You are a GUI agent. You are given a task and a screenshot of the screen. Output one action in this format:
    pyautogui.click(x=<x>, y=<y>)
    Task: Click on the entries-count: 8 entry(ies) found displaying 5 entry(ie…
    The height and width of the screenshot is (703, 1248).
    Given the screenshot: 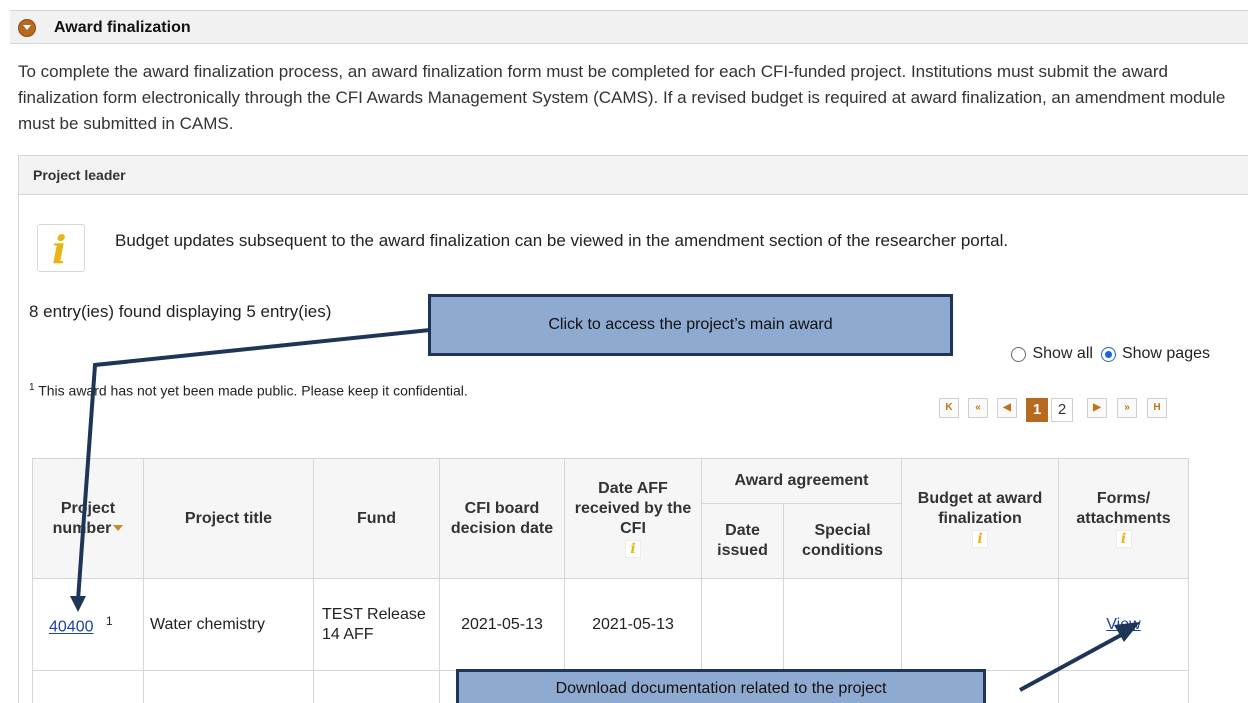 What is the action you would take?
    pyautogui.click(x=180, y=311)
    